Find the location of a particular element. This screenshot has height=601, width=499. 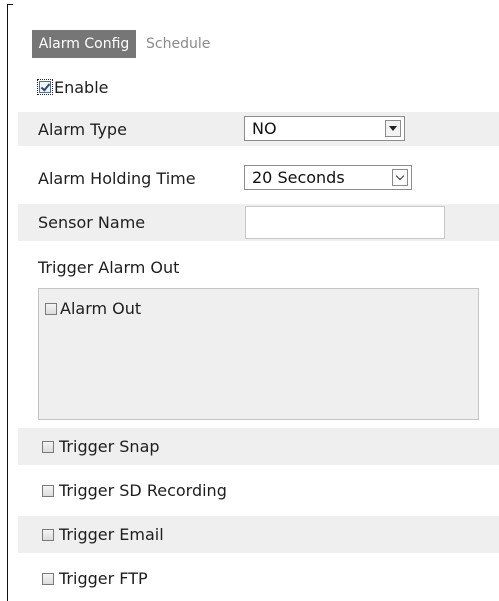

trigger-sd-recording-row: Trigger SD Recording is located at coordinates (258, 490).